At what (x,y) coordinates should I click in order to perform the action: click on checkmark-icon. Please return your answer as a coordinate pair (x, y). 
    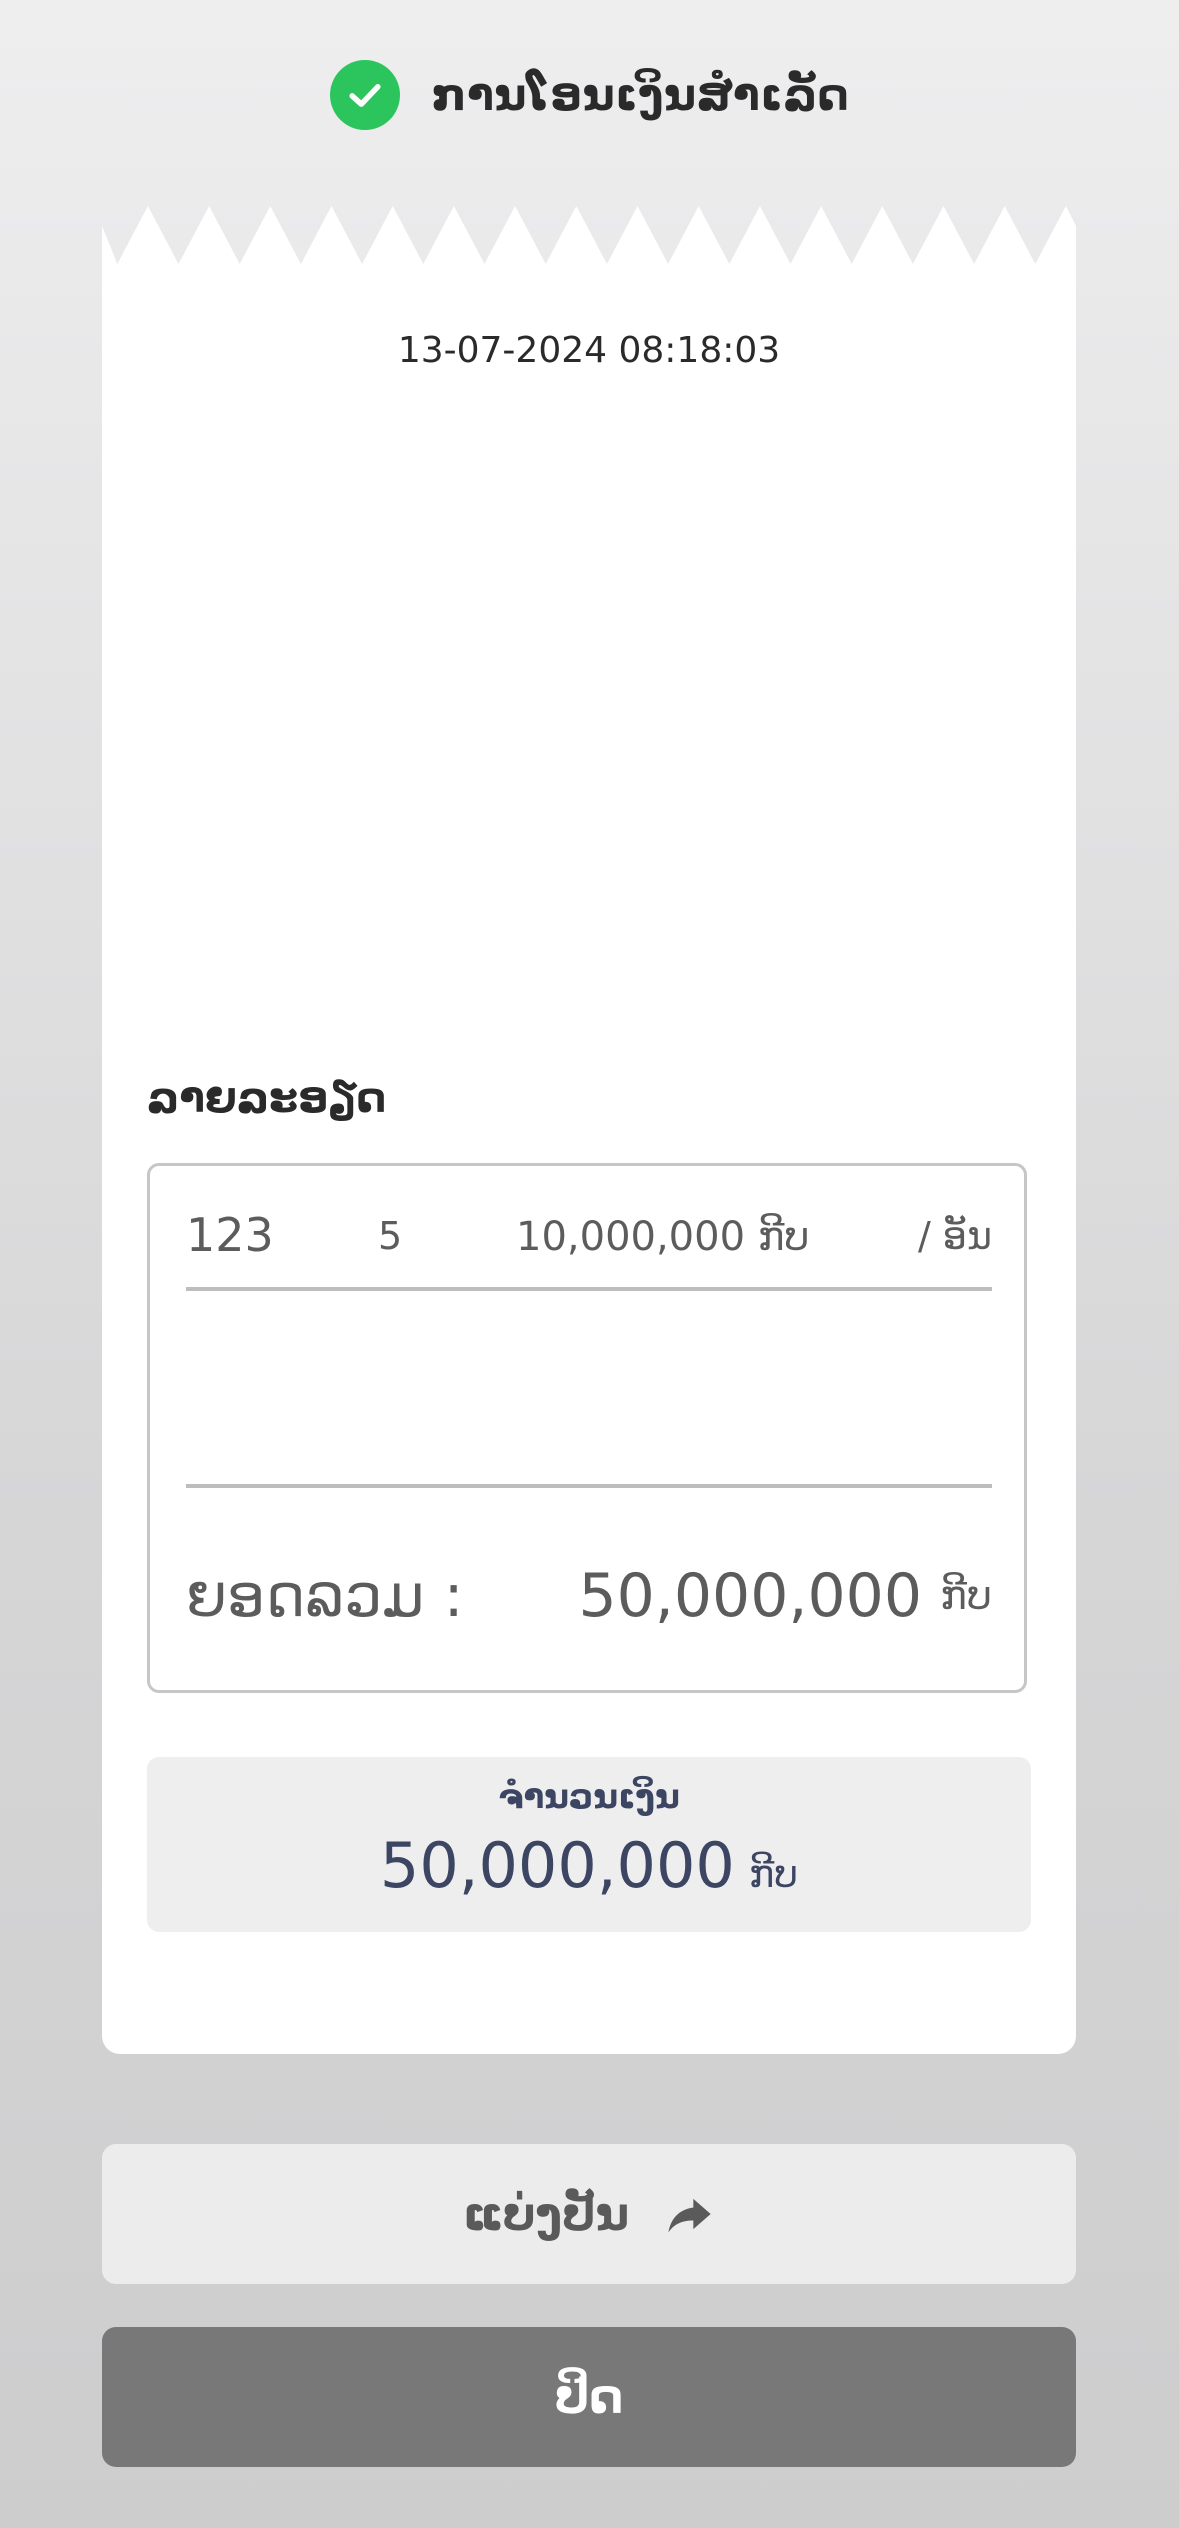
    Looking at the image, I should click on (365, 95).